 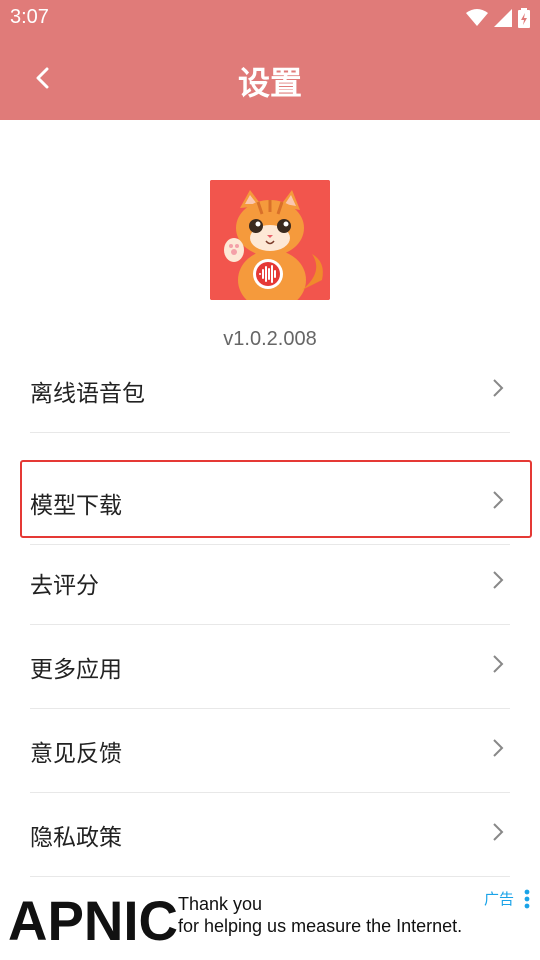 I want to click on app-version: v1.0.2.008, so click(x=270, y=339).